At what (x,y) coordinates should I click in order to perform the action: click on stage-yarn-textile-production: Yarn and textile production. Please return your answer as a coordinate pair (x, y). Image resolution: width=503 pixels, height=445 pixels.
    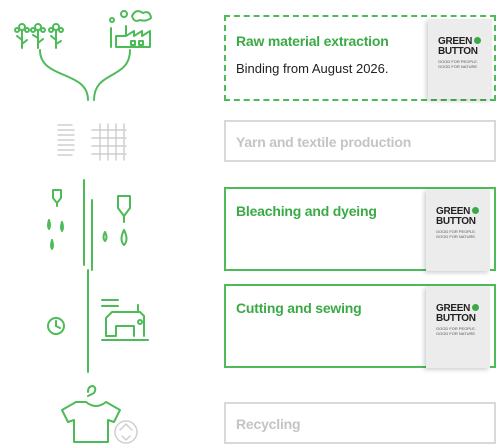
    Looking at the image, I should click on (360, 141).